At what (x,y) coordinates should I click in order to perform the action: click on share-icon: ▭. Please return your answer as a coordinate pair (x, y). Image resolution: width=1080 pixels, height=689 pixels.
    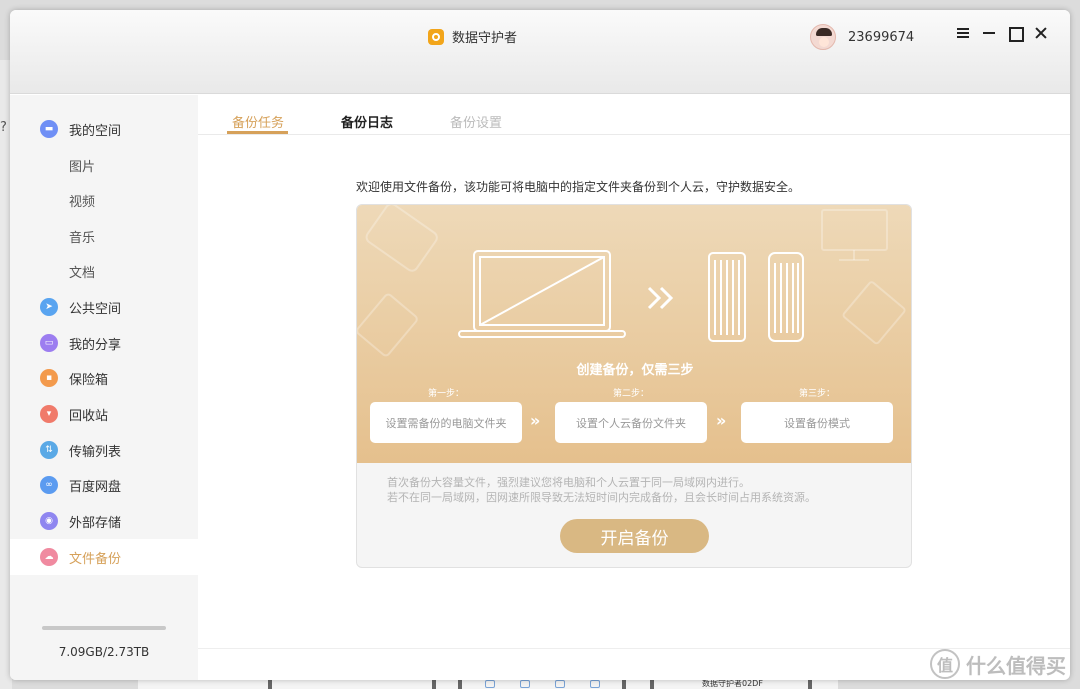
    Looking at the image, I should click on (49, 343).